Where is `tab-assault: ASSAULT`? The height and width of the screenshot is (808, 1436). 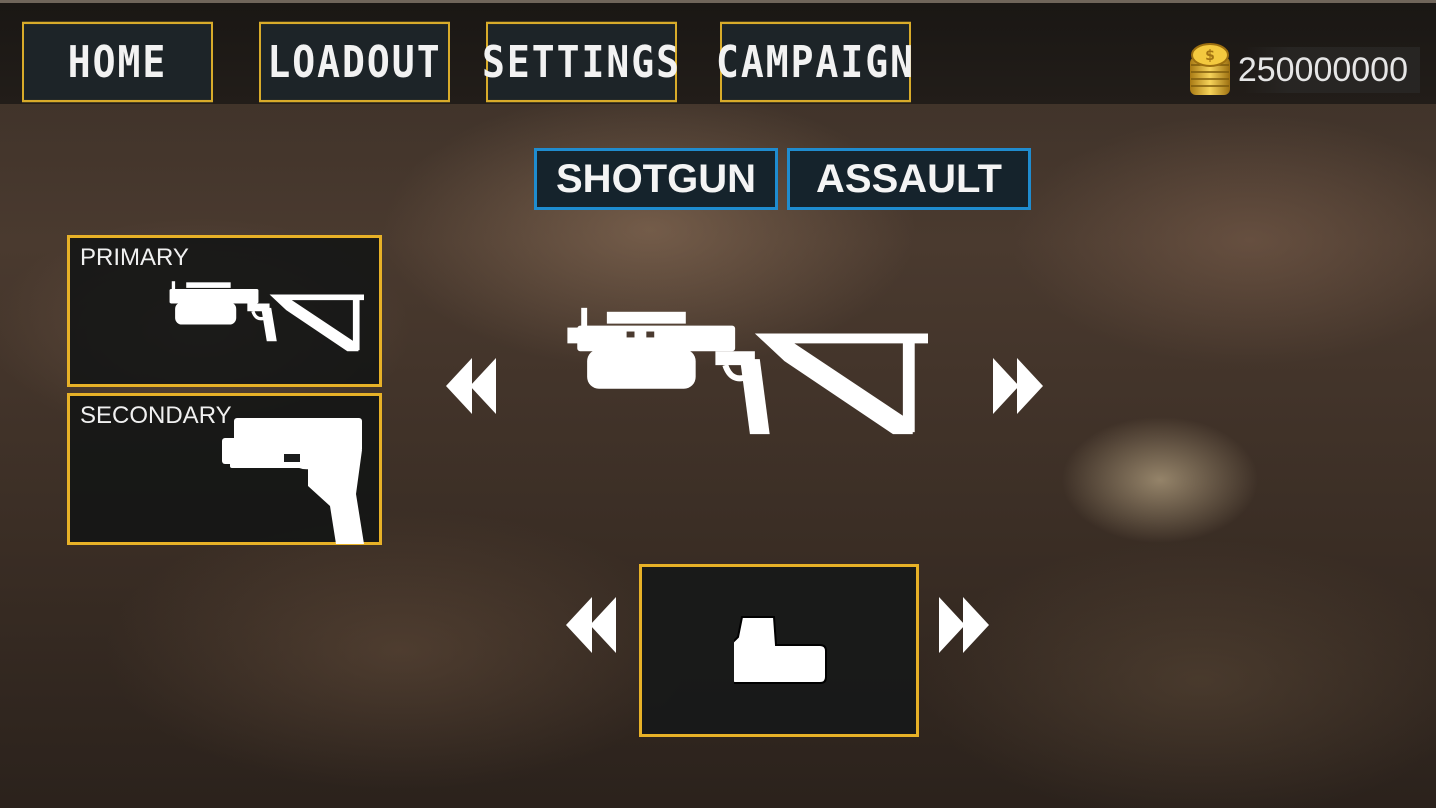 tab-assault: ASSAULT is located at coordinates (909, 179).